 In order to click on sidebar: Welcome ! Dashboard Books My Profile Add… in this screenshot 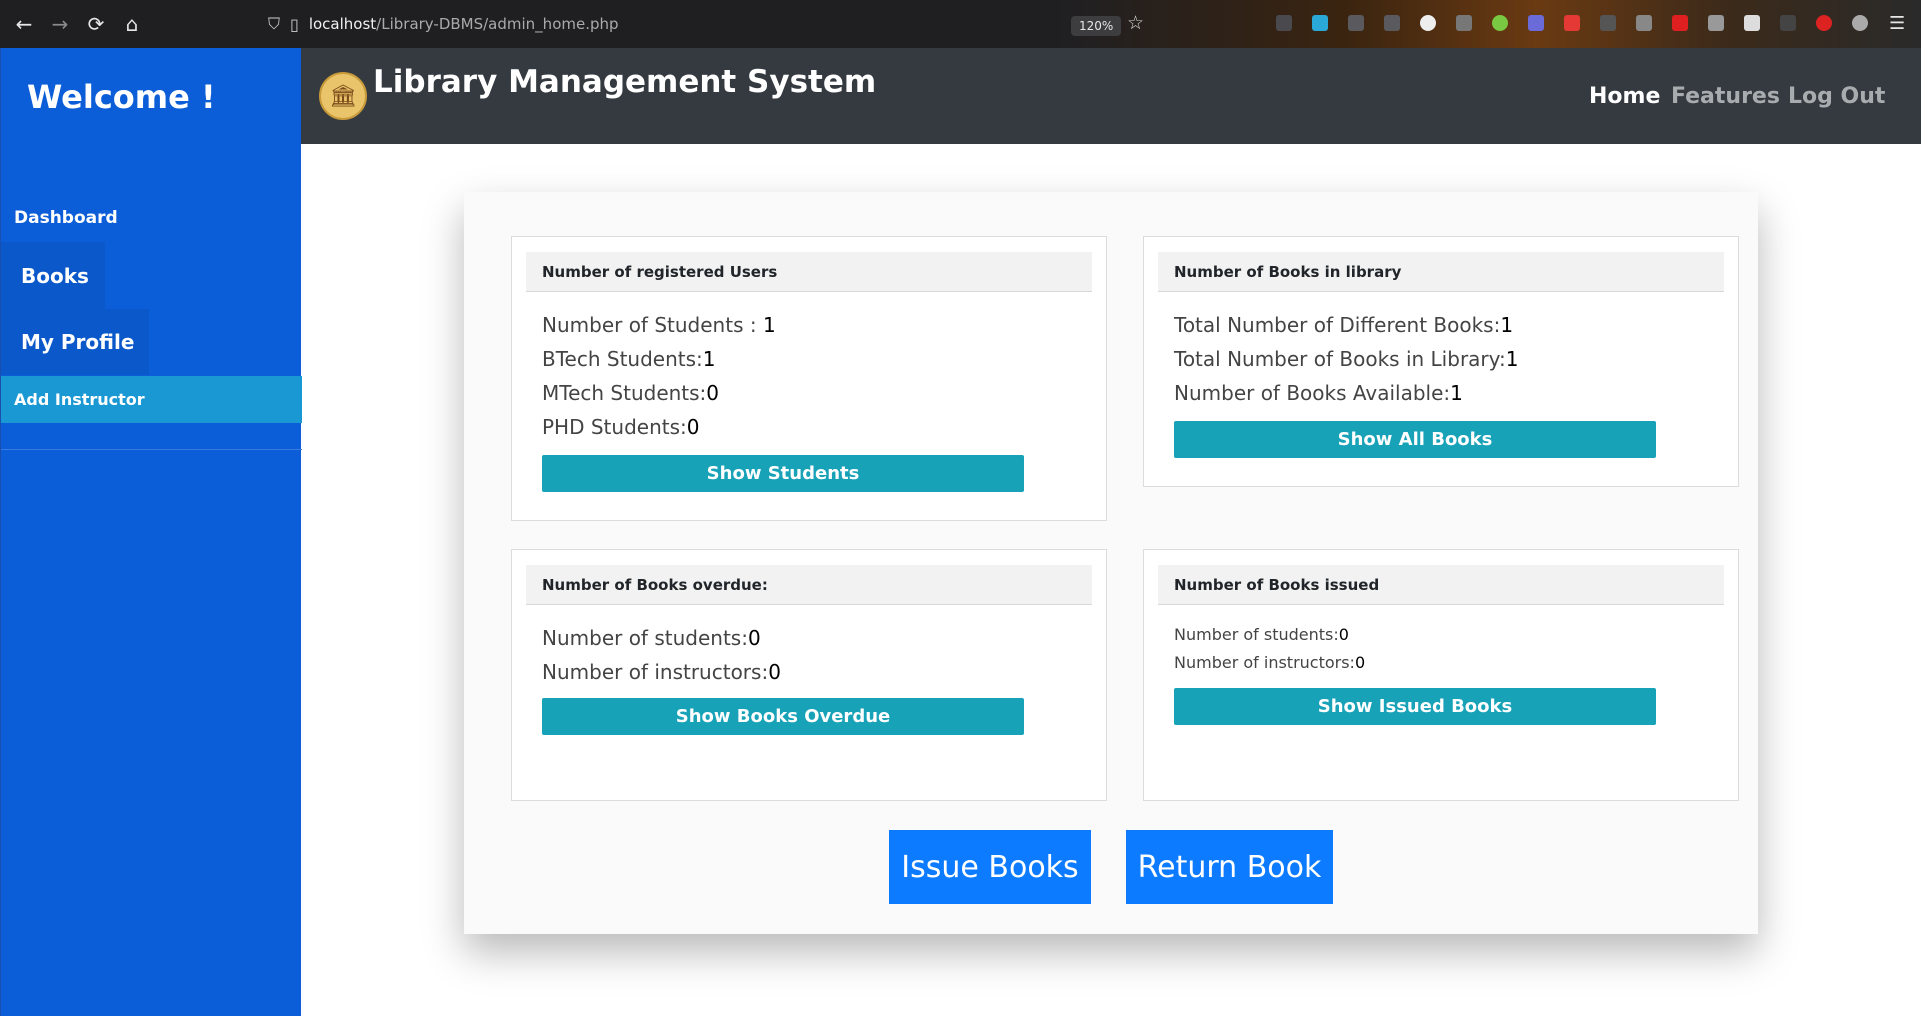, I will do `click(151, 532)`.